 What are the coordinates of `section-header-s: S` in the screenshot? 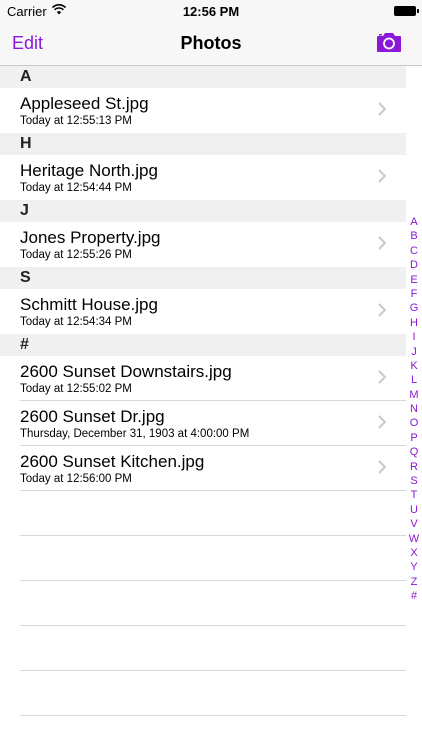 It's located at (203, 278).